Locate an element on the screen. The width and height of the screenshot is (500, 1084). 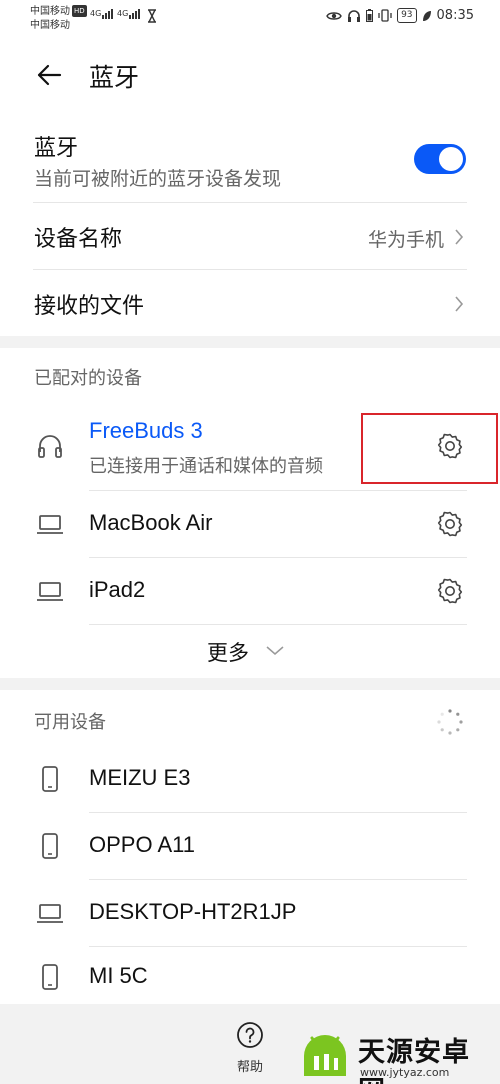
carrier-1: 中国移动 HD is located at coordinates (58, 11).